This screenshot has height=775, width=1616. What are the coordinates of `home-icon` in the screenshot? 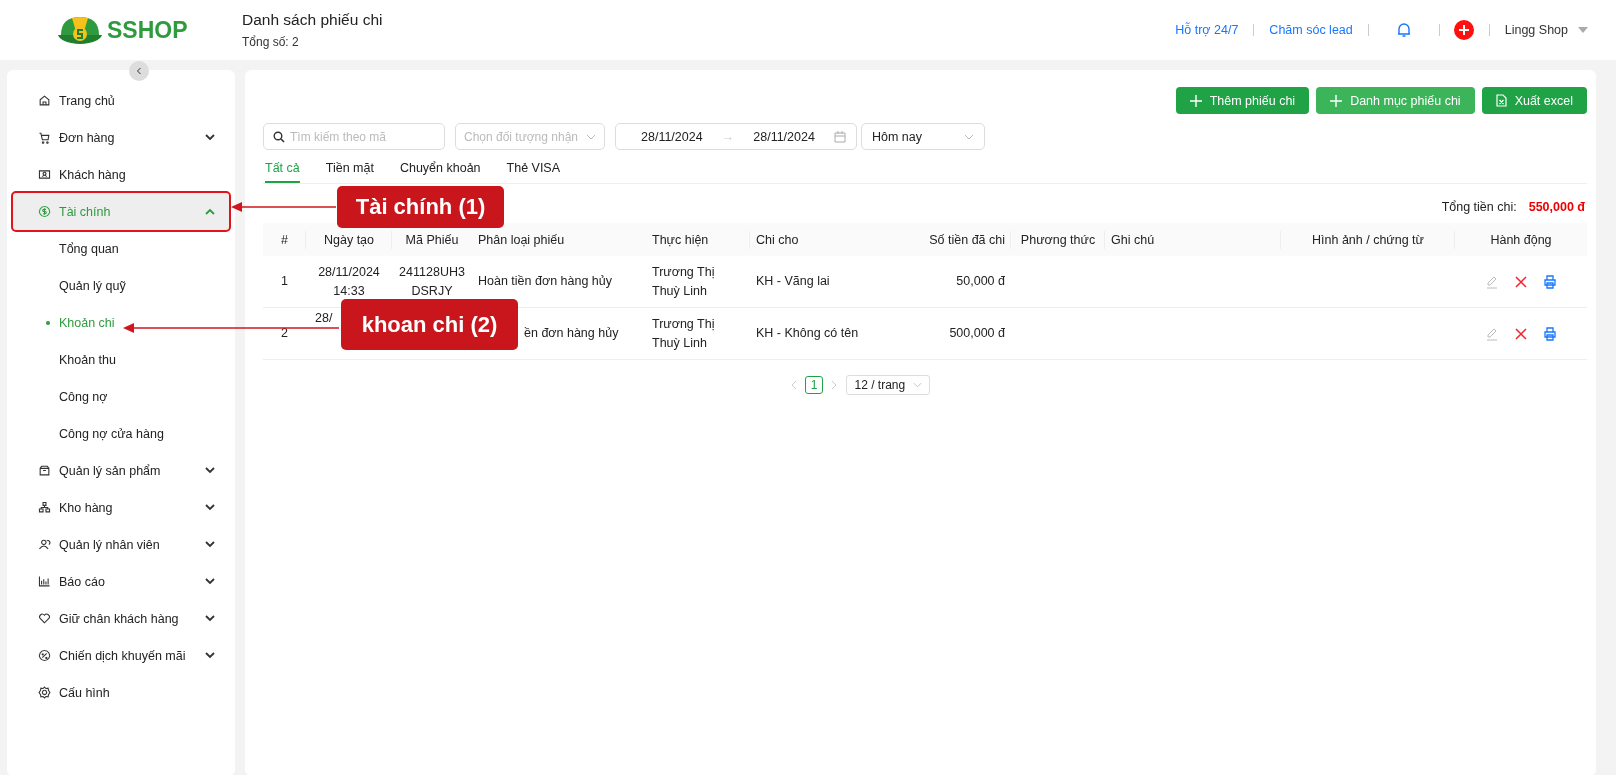 It's located at (44, 100).